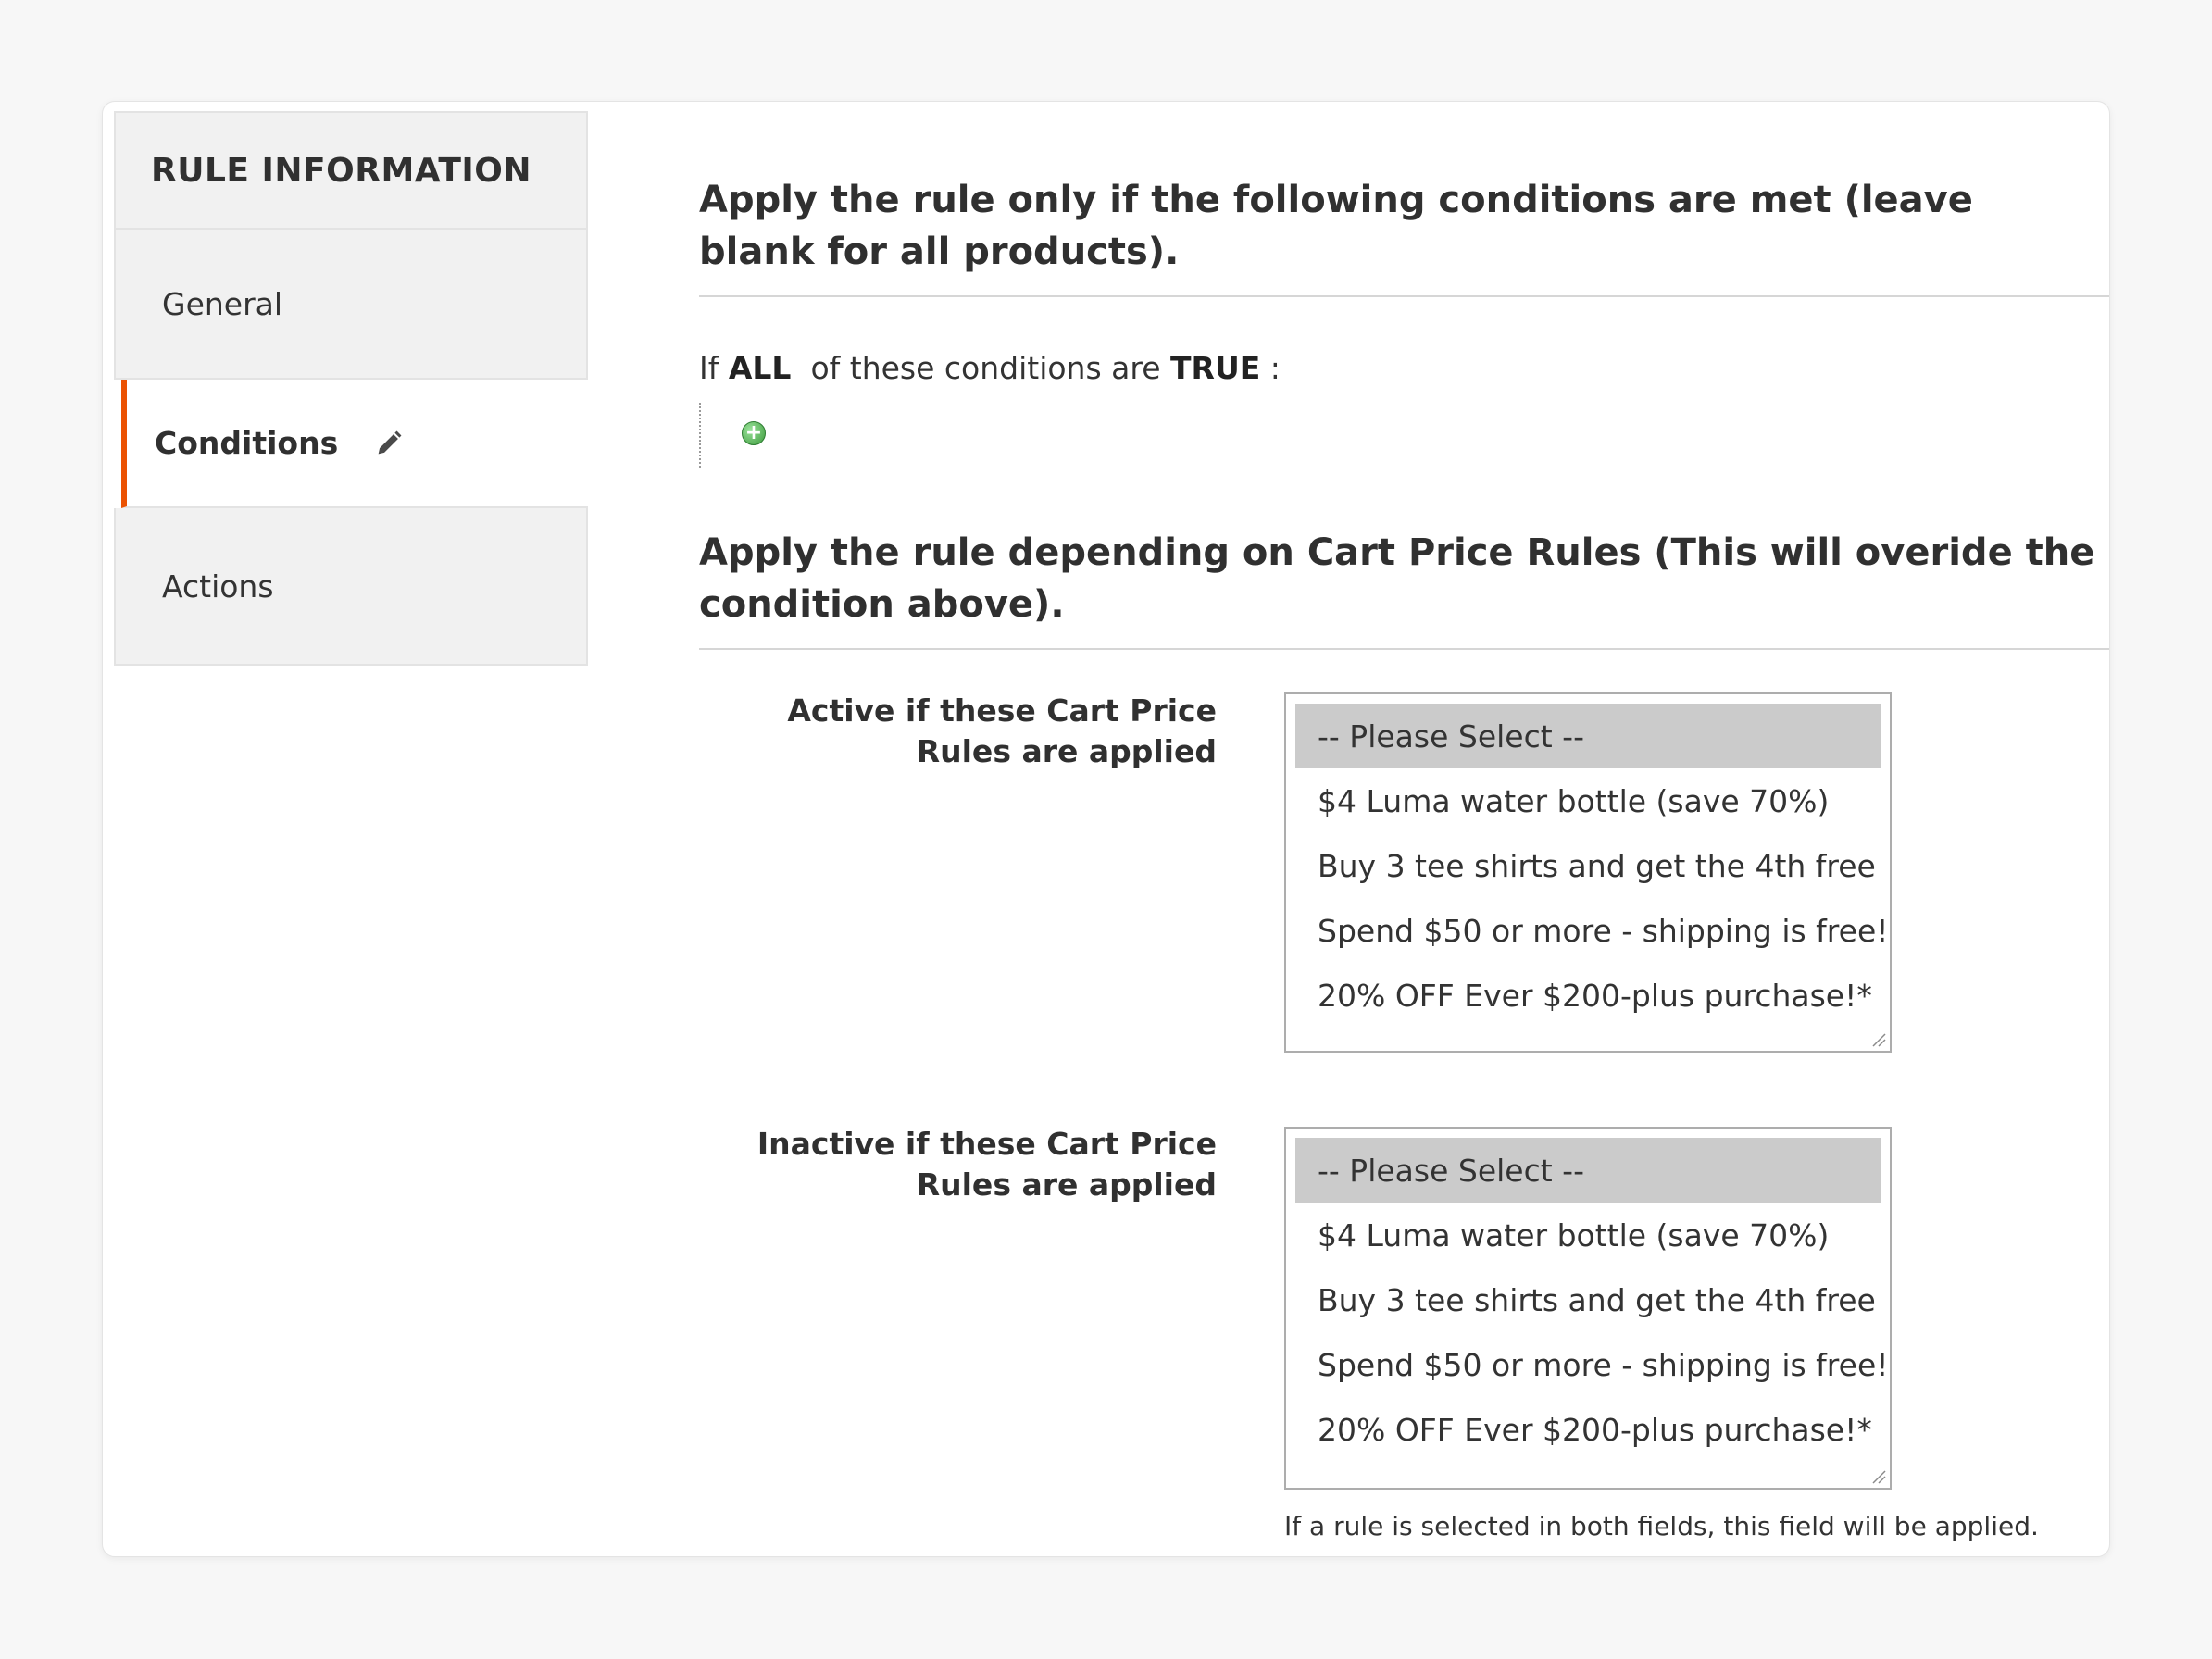  What do you see at coordinates (1215, 368) in the screenshot?
I see `value-toggle: TRUE` at bounding box center [1215, 368].